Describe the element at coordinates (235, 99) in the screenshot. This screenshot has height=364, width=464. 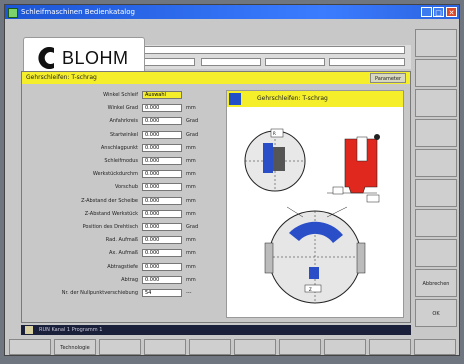
I see `diagram-icon` at that location.